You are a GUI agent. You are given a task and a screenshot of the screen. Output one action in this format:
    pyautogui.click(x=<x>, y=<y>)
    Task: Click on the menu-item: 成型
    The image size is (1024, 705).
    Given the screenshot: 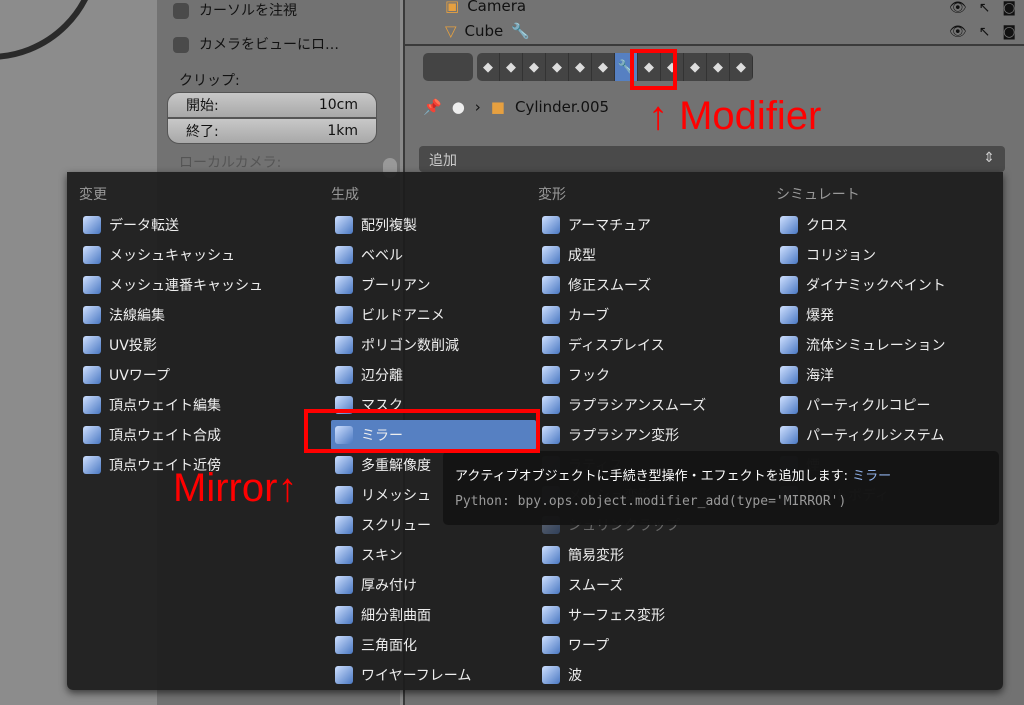 What is the action you would take?
    pyautogui.click(x=640, y=255)
    